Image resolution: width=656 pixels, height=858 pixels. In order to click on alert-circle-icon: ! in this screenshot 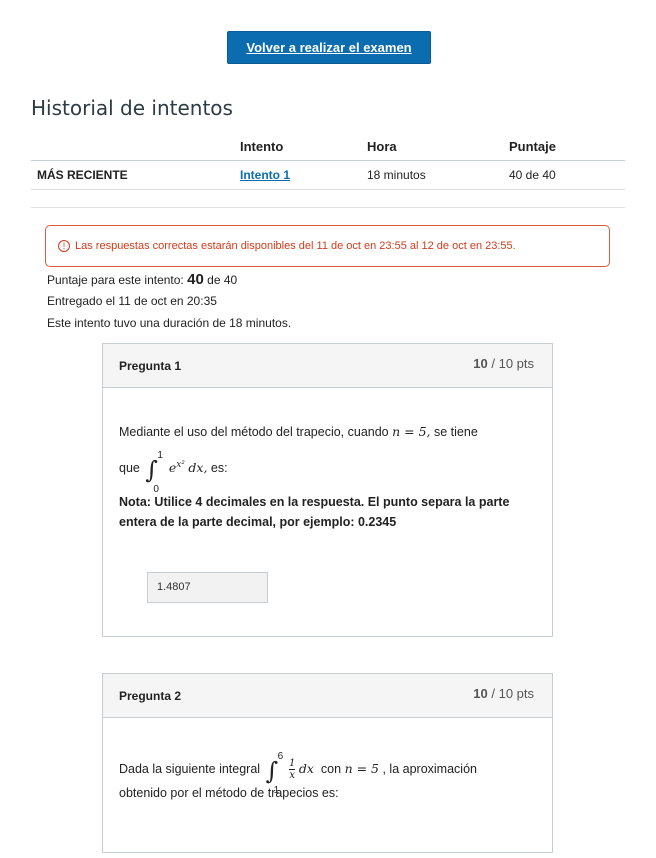, I will do `click(64, 246)`.